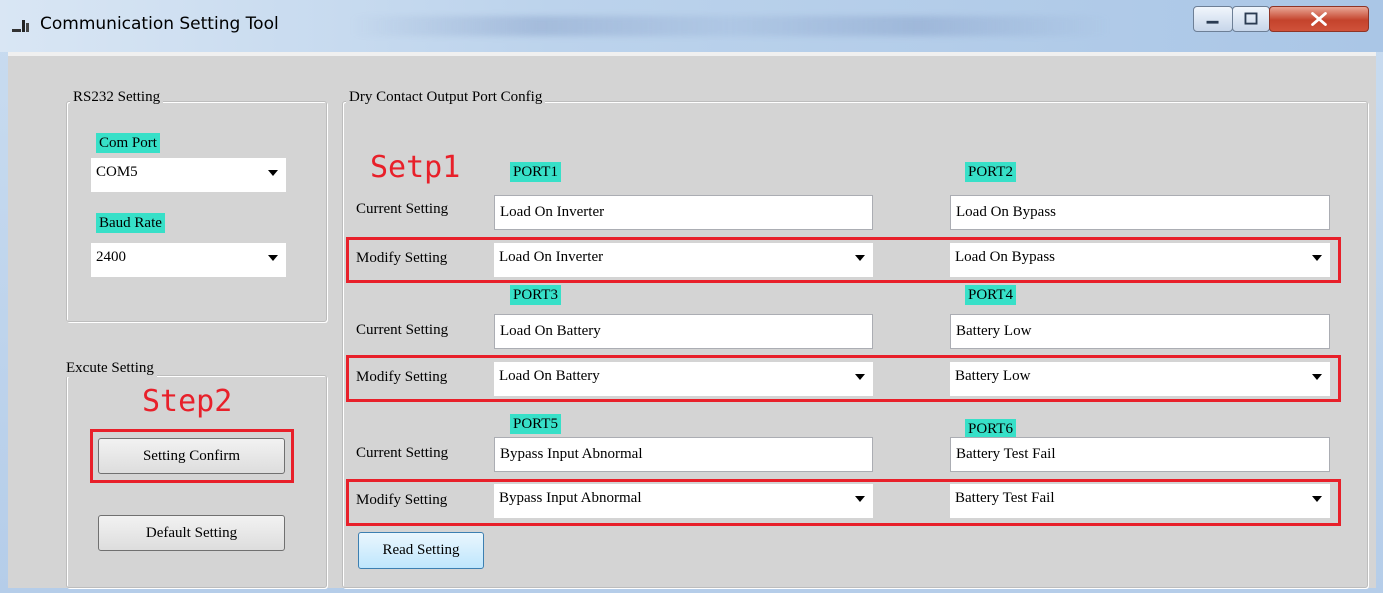  Describe the element at coordinates (421, 550) in the screenshot. I see `read-setting-button: Read Setting` at that location.